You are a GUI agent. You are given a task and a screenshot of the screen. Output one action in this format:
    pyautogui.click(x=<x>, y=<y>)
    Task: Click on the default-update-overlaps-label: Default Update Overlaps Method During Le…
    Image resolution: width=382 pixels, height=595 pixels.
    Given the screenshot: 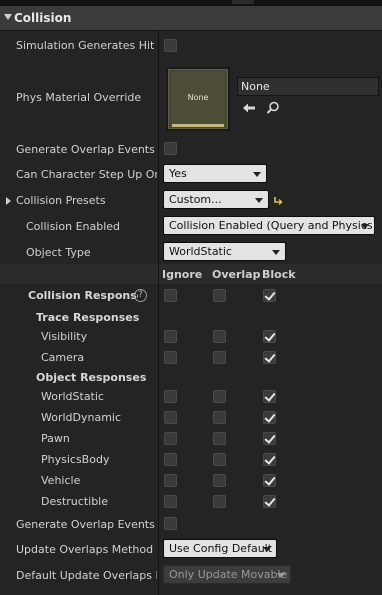 What is the action you would take?
    pyautogui.click(x=86, y=575)
    